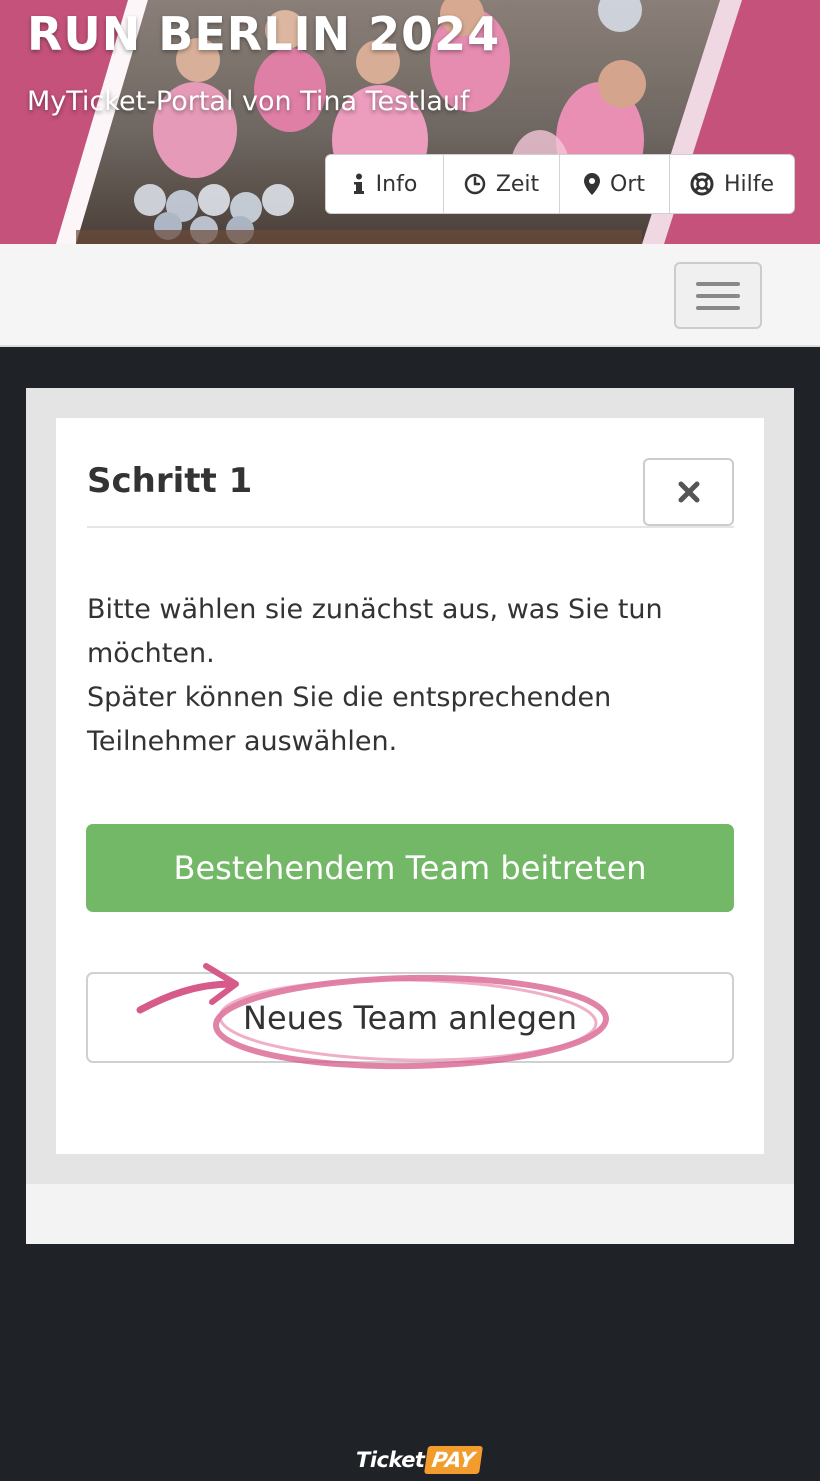  I want to click on logo-ticket-text: Ticket, so click(390, 1460).